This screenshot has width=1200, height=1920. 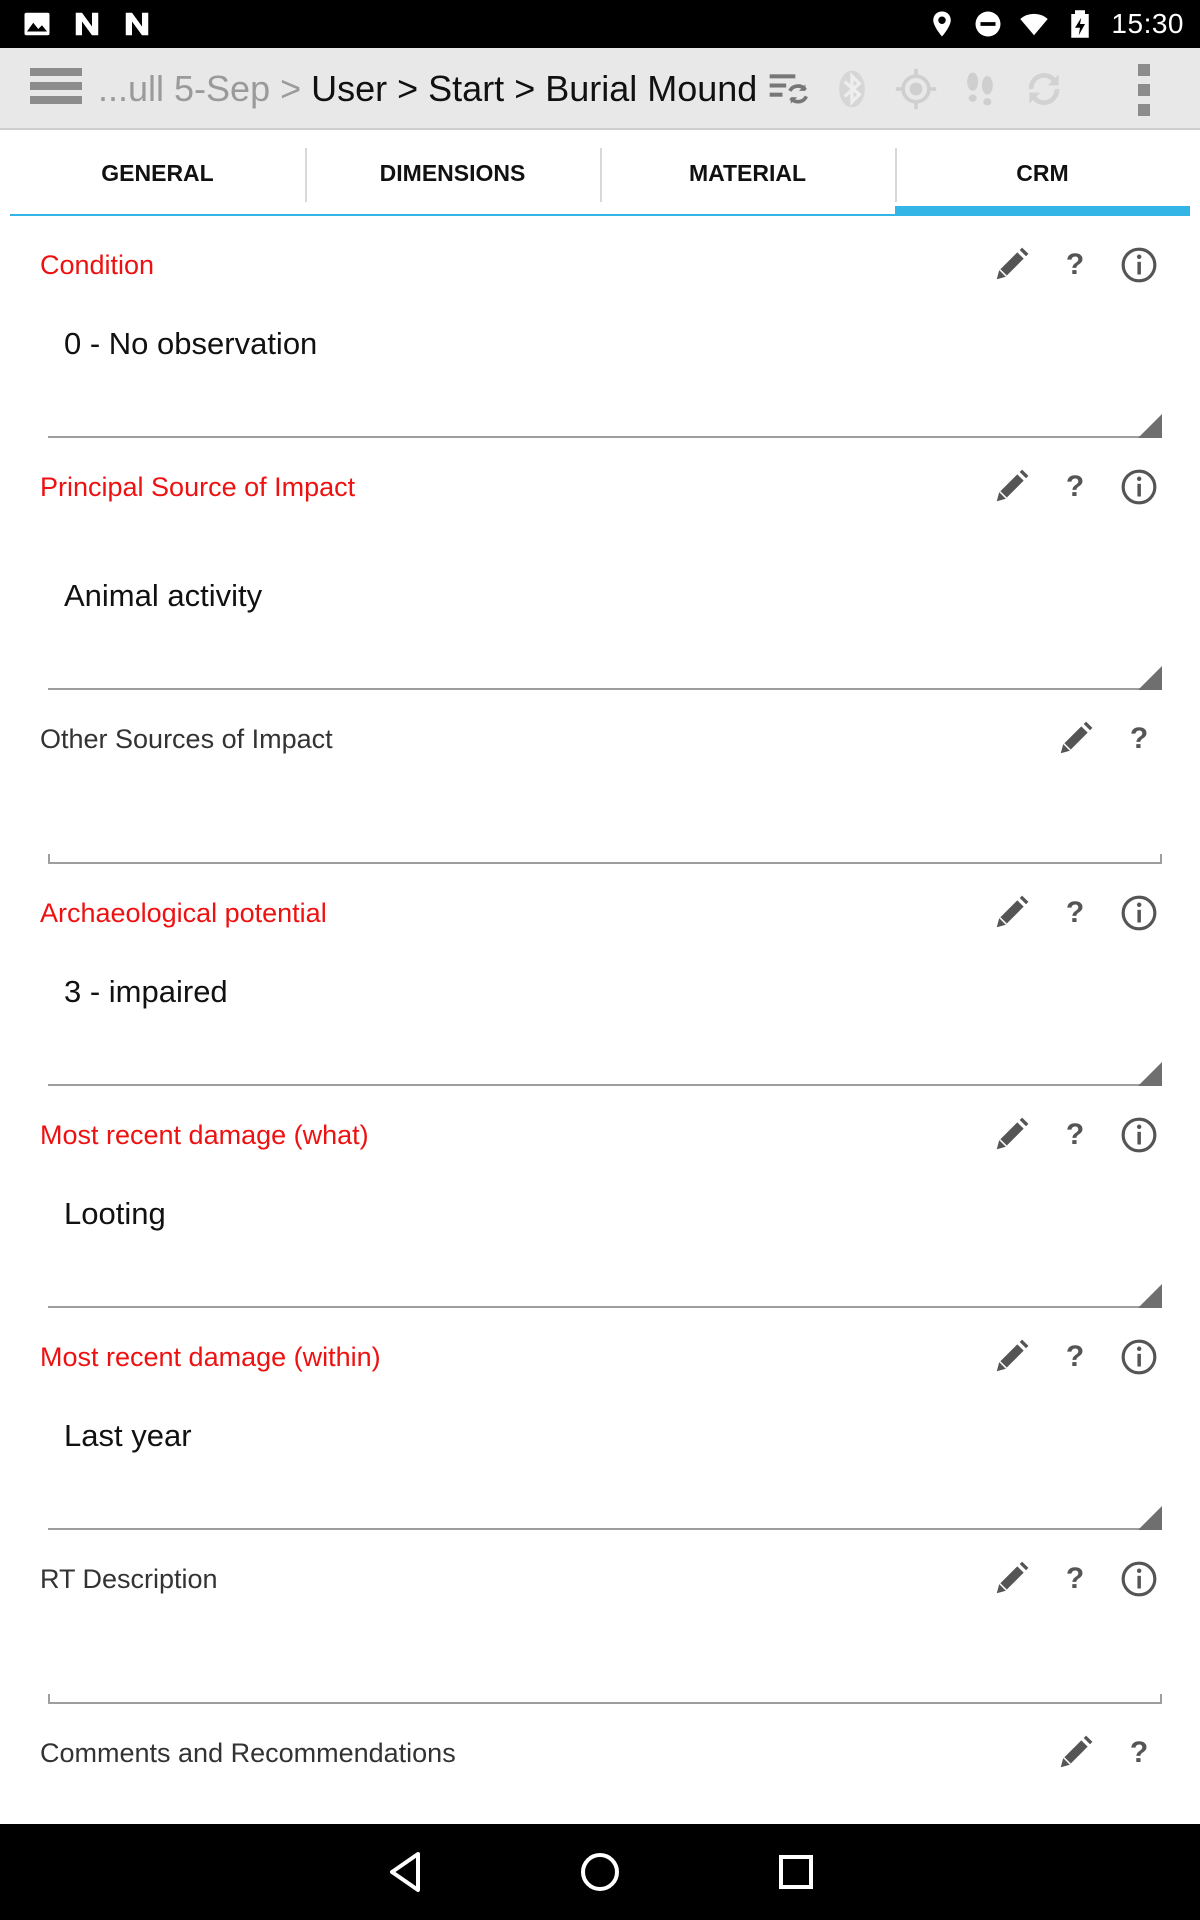 I want to click on footsteps-icon, so click(x=980, y=89).